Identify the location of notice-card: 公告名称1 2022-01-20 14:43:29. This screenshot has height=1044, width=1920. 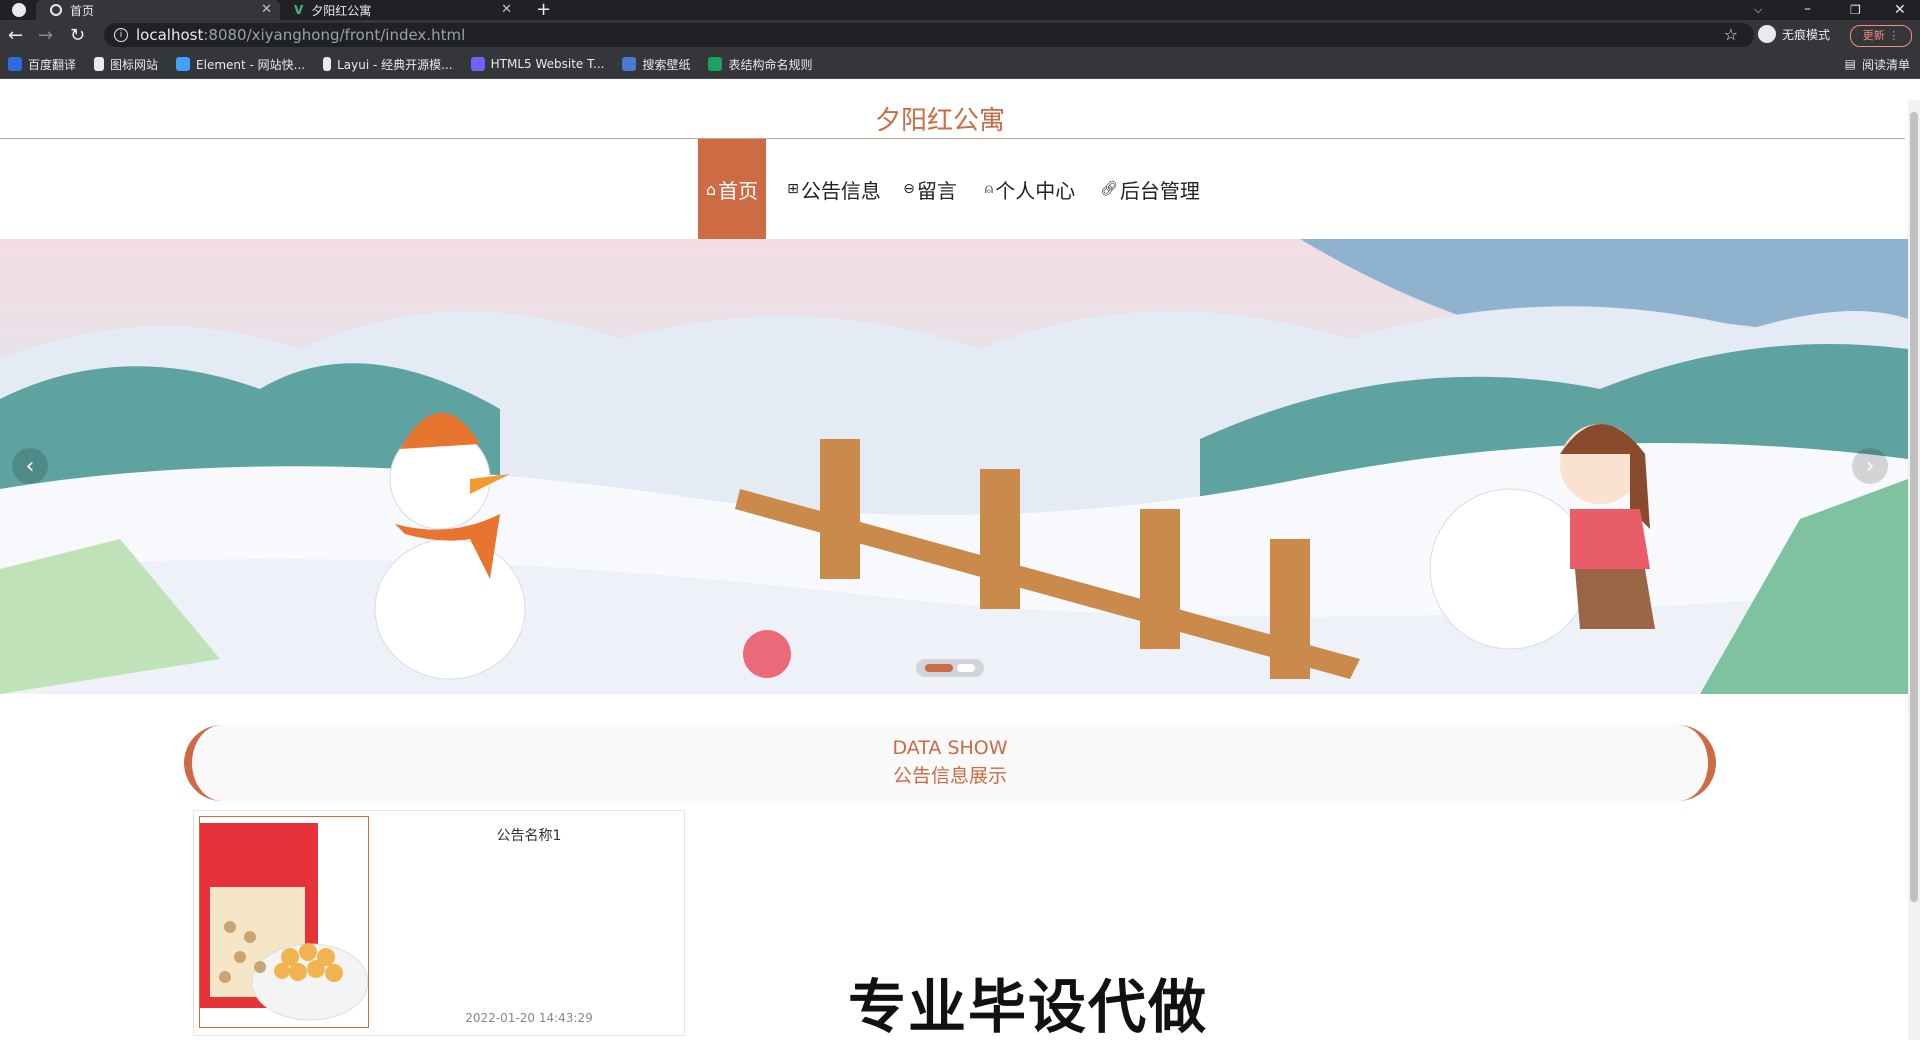
(439, 923).